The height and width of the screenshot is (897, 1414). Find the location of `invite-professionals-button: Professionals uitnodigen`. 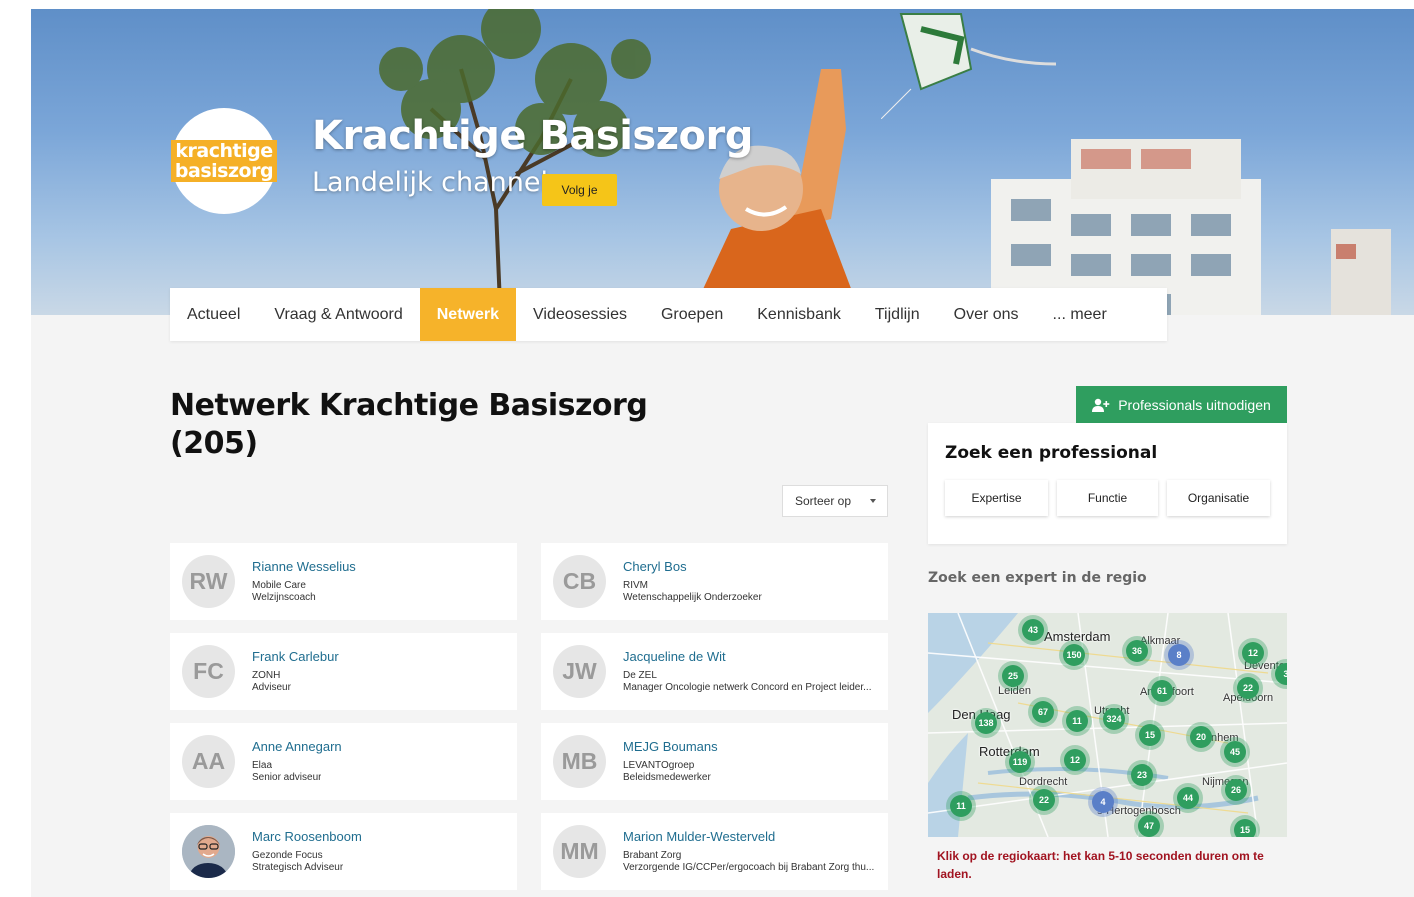

invite-professionals-button: Professionals uitnodigen is located at coordinates (1181, 404).